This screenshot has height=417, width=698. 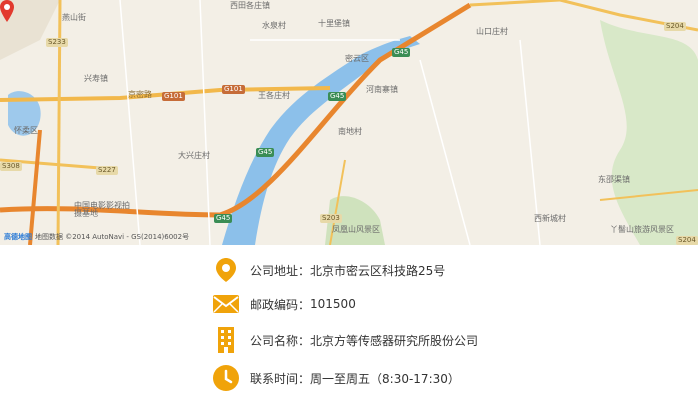 I want to click on road-local, so click(x=35, y=187).